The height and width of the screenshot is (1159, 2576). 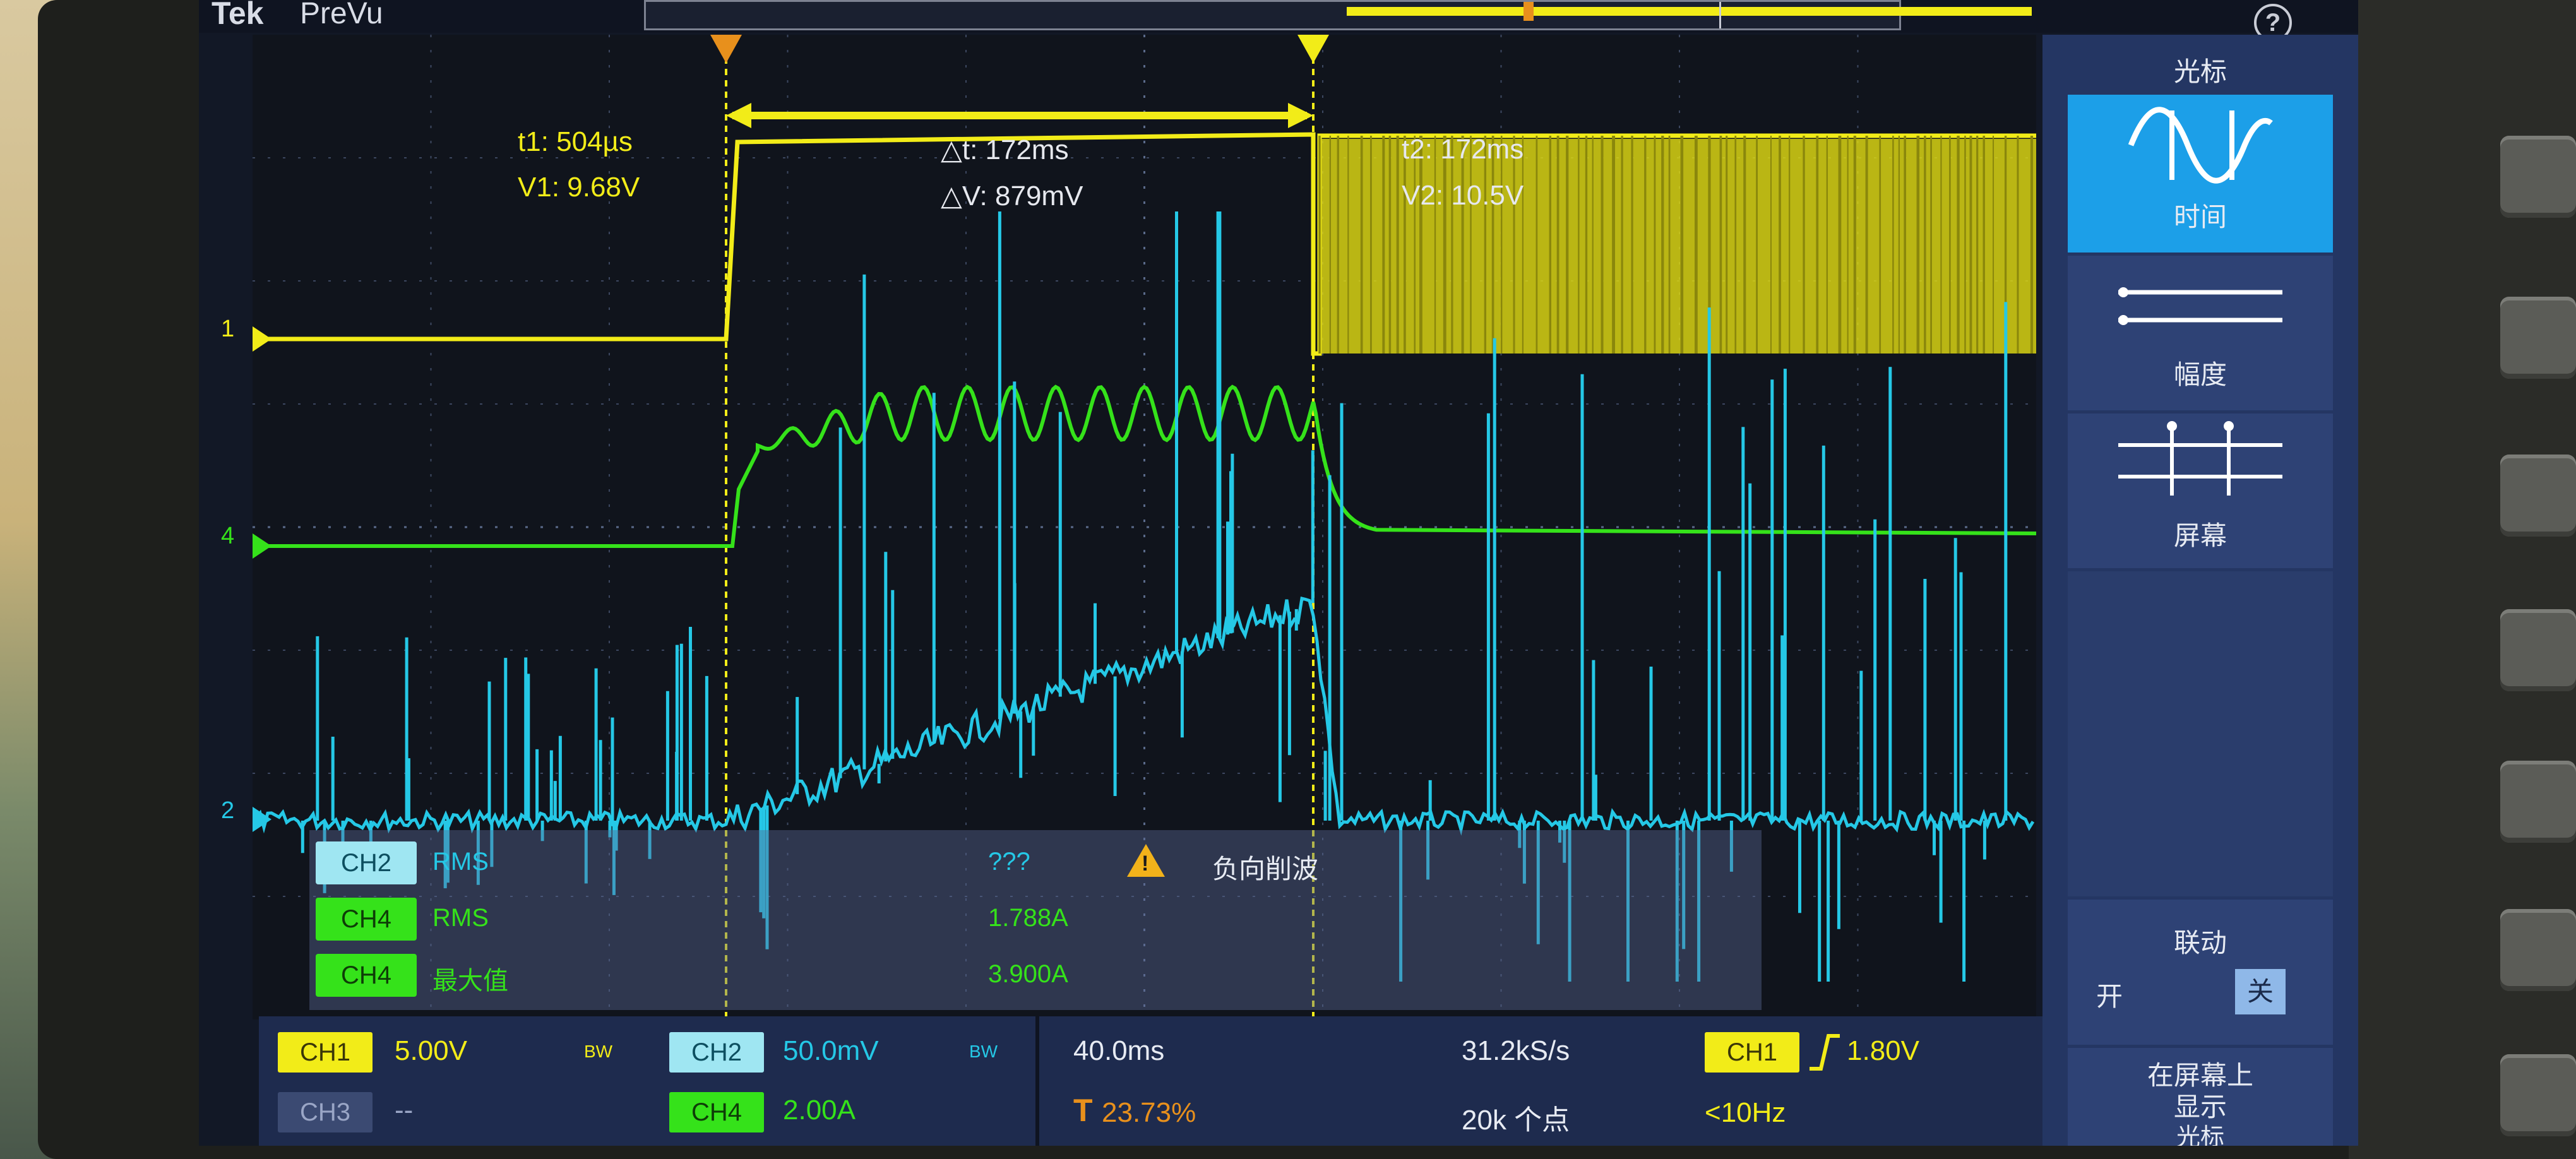 What do you see at coordinates (470, 981) in the screenshot?
I see `meas-row3-name: 最大值` at bounding box center [470, 981].